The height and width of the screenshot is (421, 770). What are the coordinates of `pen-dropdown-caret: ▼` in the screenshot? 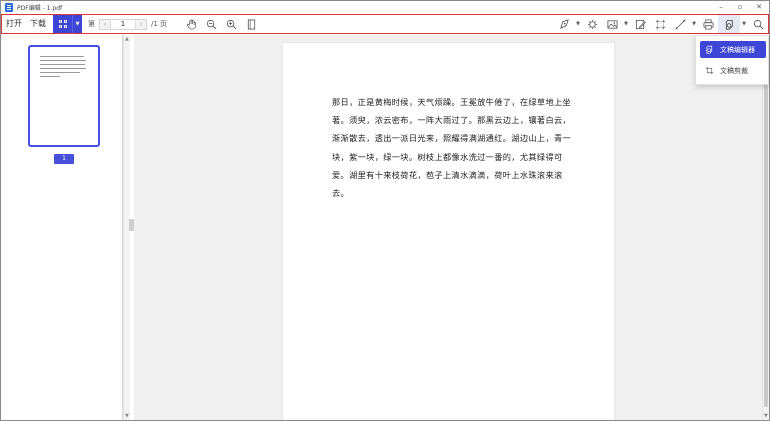 It's located at (578, 24).